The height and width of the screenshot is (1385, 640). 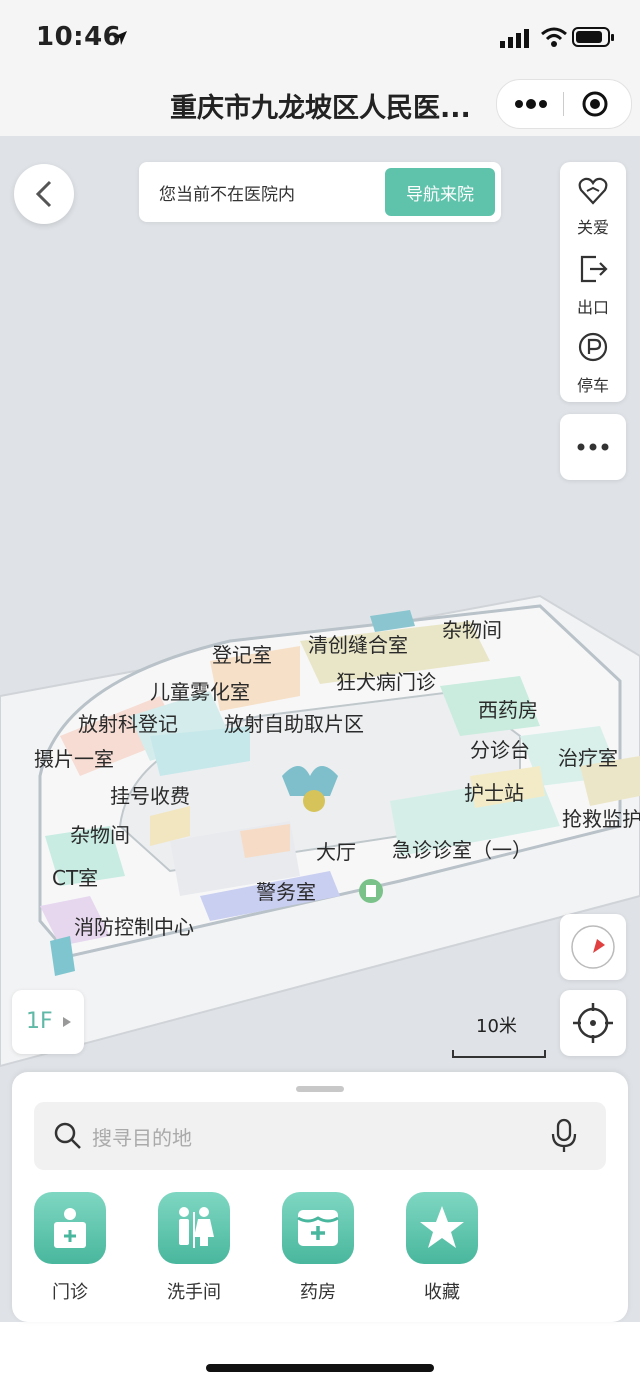 What do you see at coordinates (593, 37) in the screenshot?
I see `battery-icon` at bounding box center [593, 37].